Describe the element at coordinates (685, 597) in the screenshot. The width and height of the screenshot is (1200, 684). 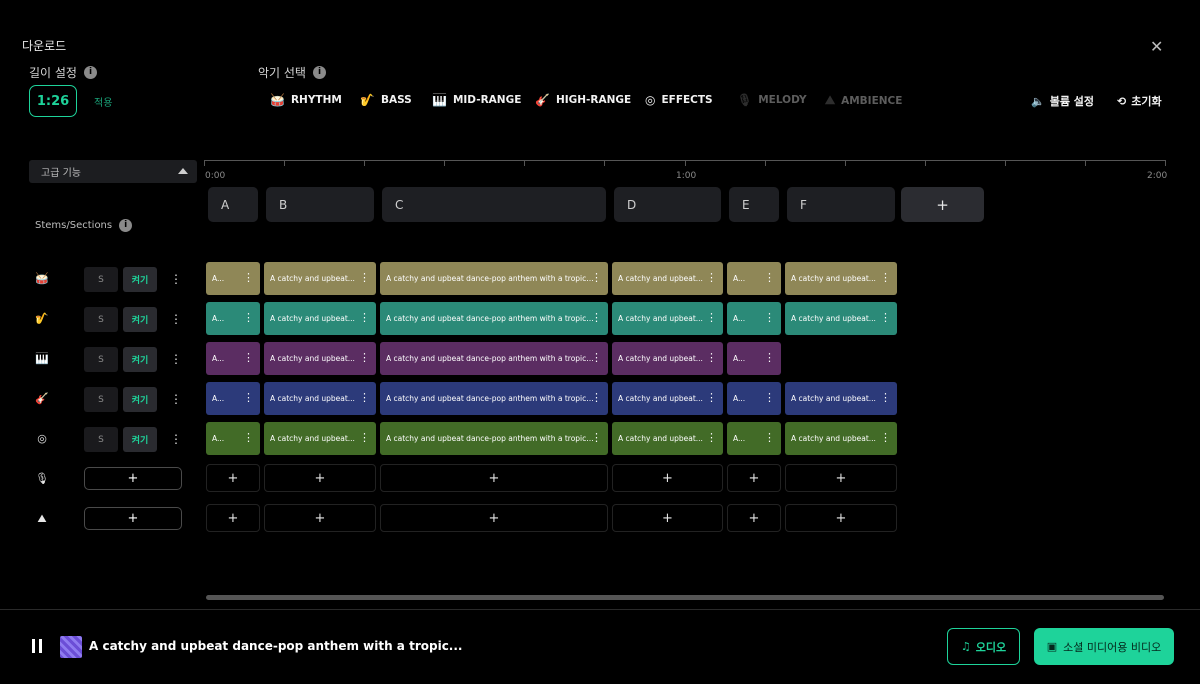
I see `horizontal-scrollbar` at that location.